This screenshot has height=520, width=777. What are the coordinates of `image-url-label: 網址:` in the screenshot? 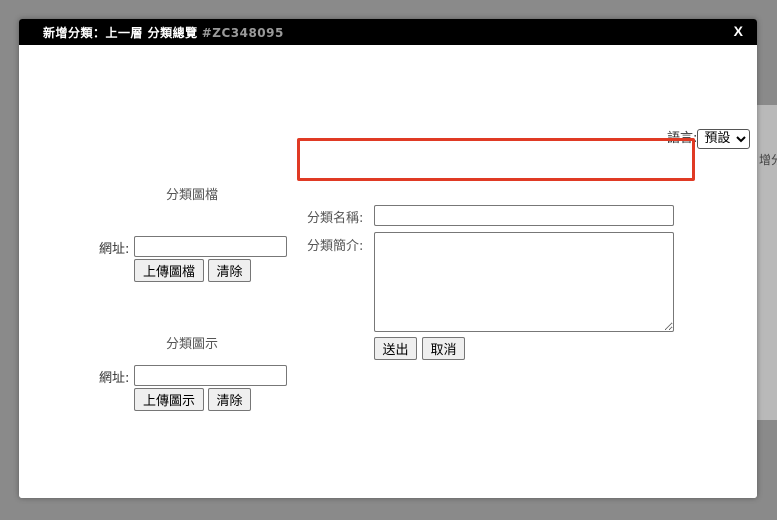 It's located at (114, 249).